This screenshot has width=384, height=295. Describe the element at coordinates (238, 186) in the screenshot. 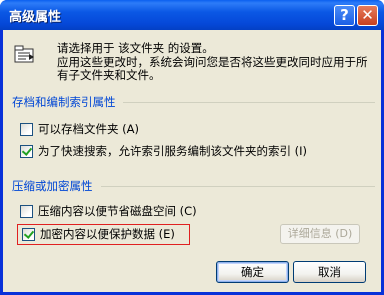

I see `compress-group-divider` at that location.